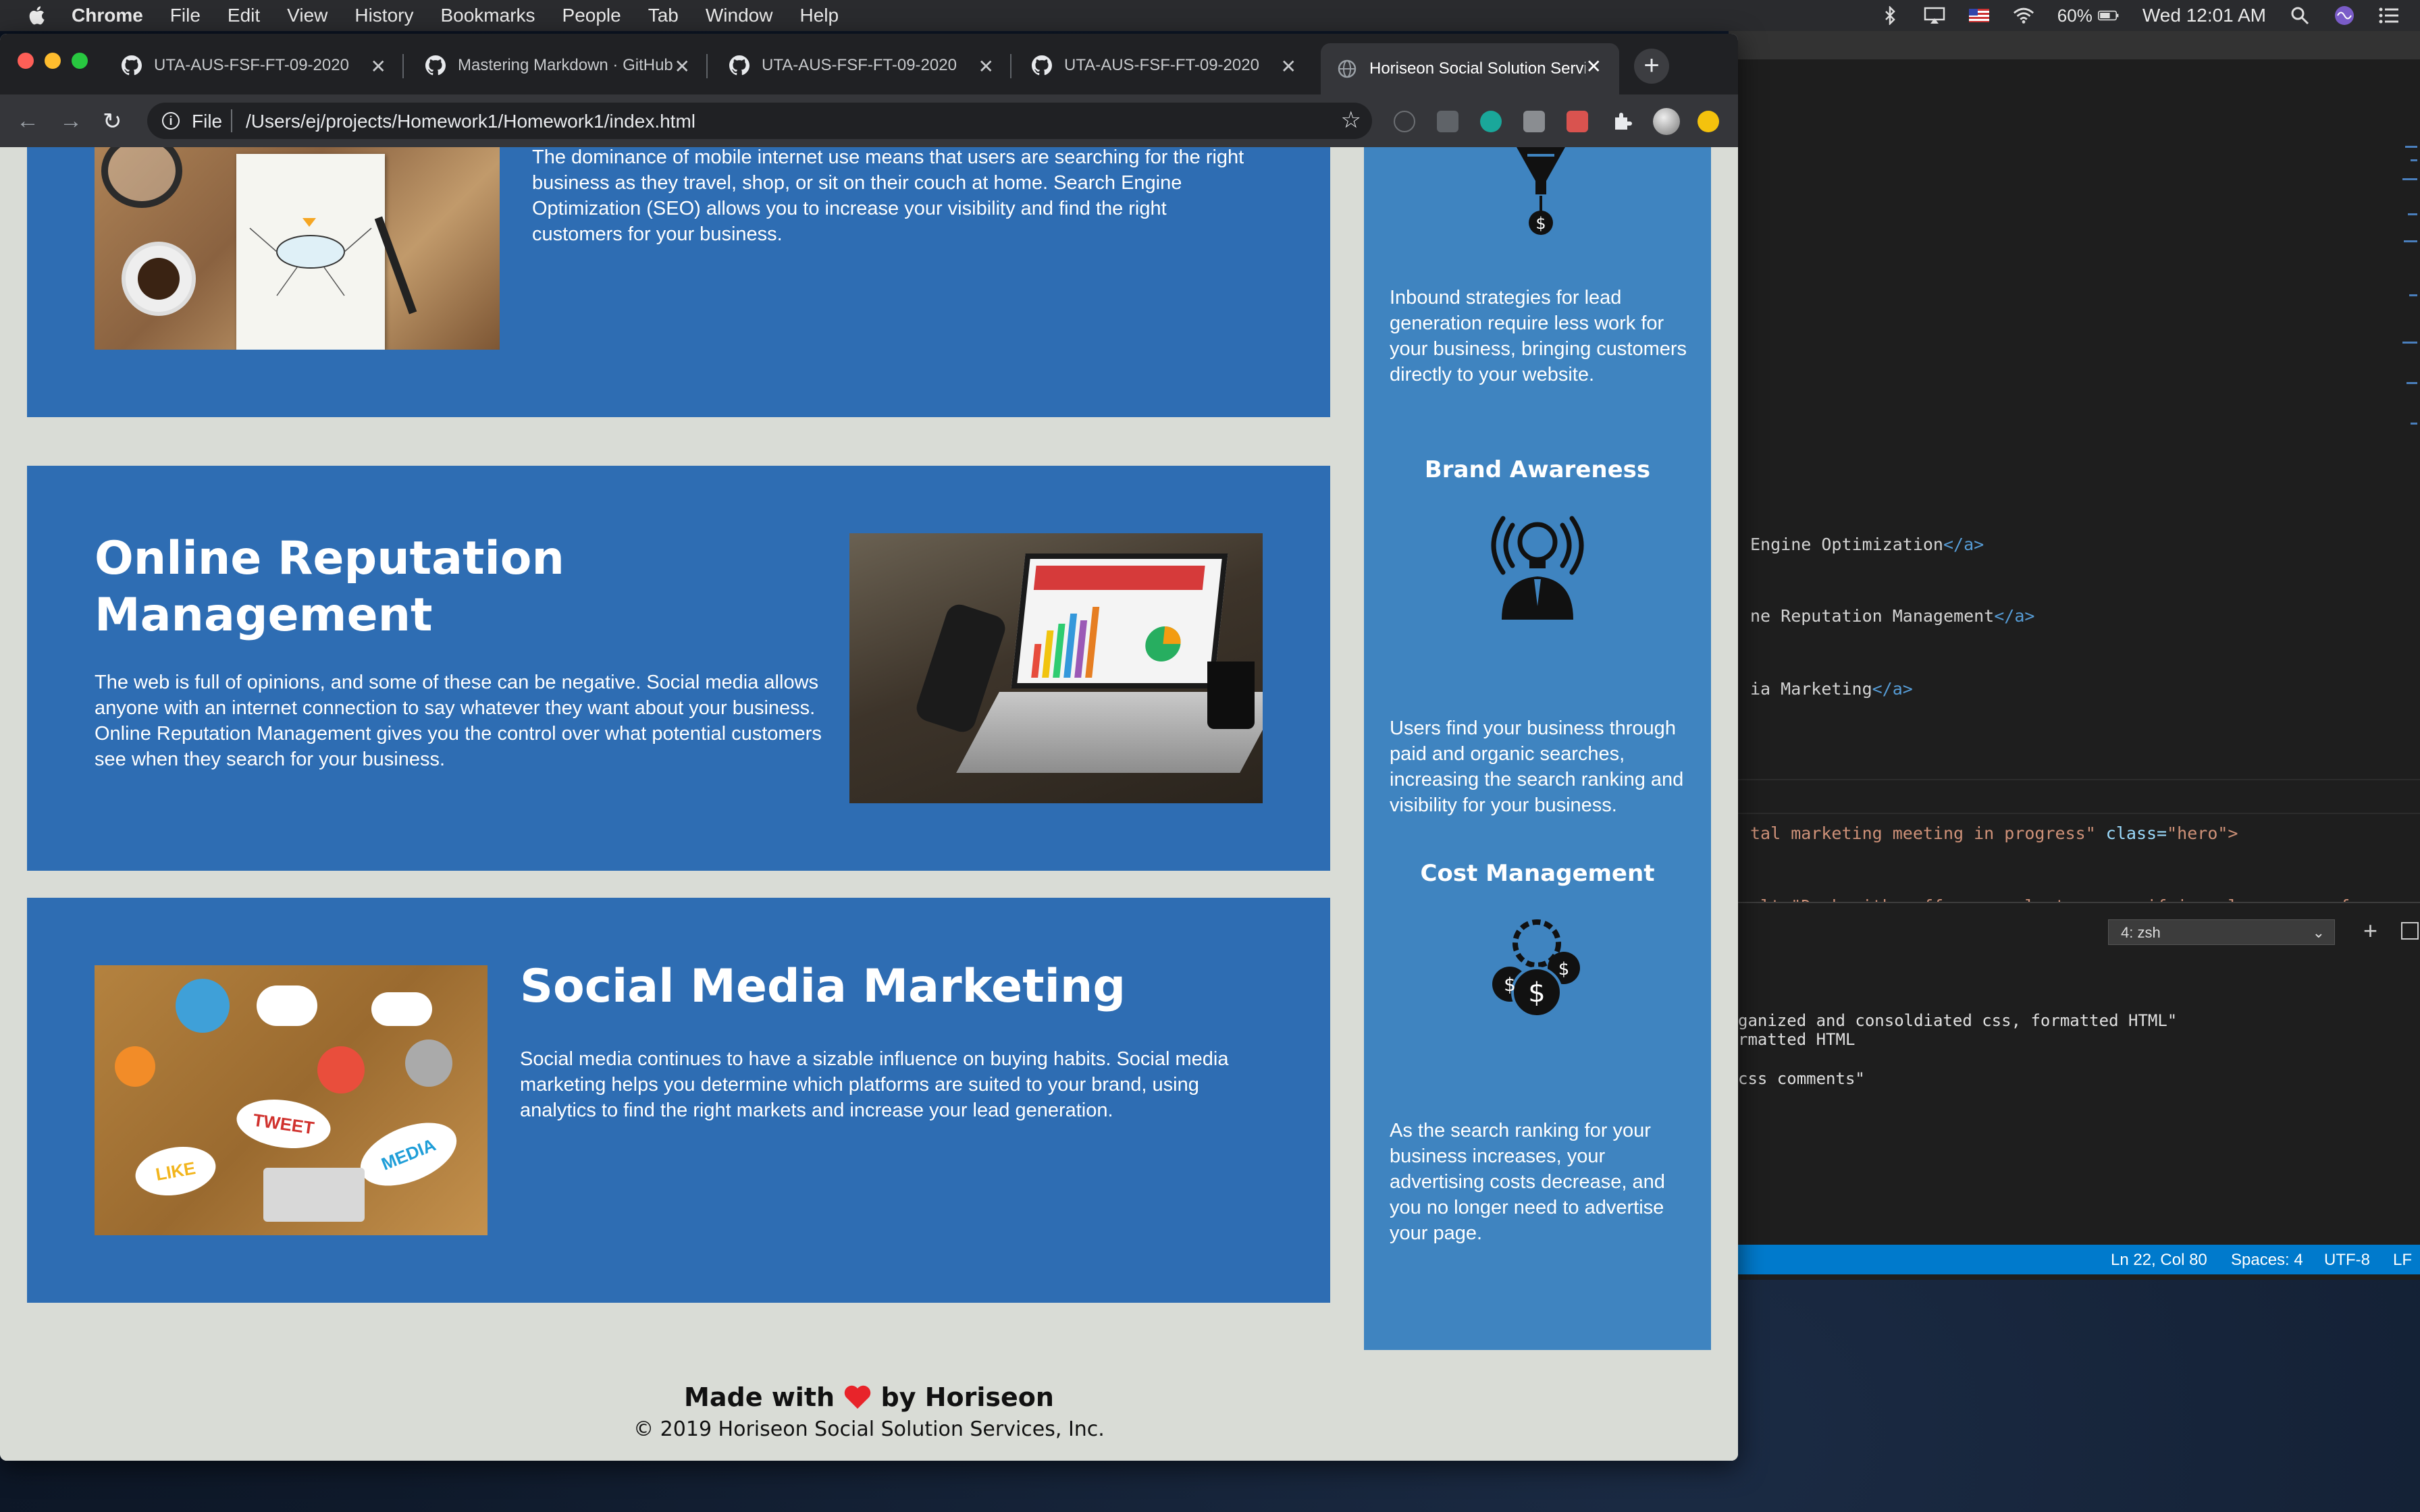 Image resolution: width=2420 pixels, height=1512 pixels. Describe the element at coordinates (2074, 796) in the screenshot. I see `editor-current-line-highlight` at that location.